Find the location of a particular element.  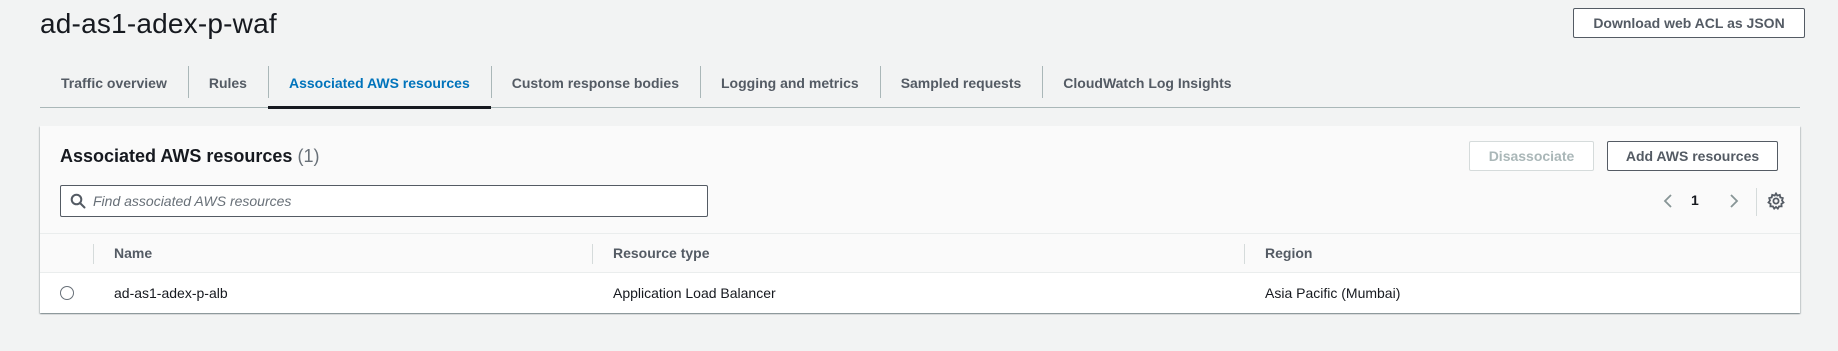

tab-rules: Rules is located at coordinates (227, 83).